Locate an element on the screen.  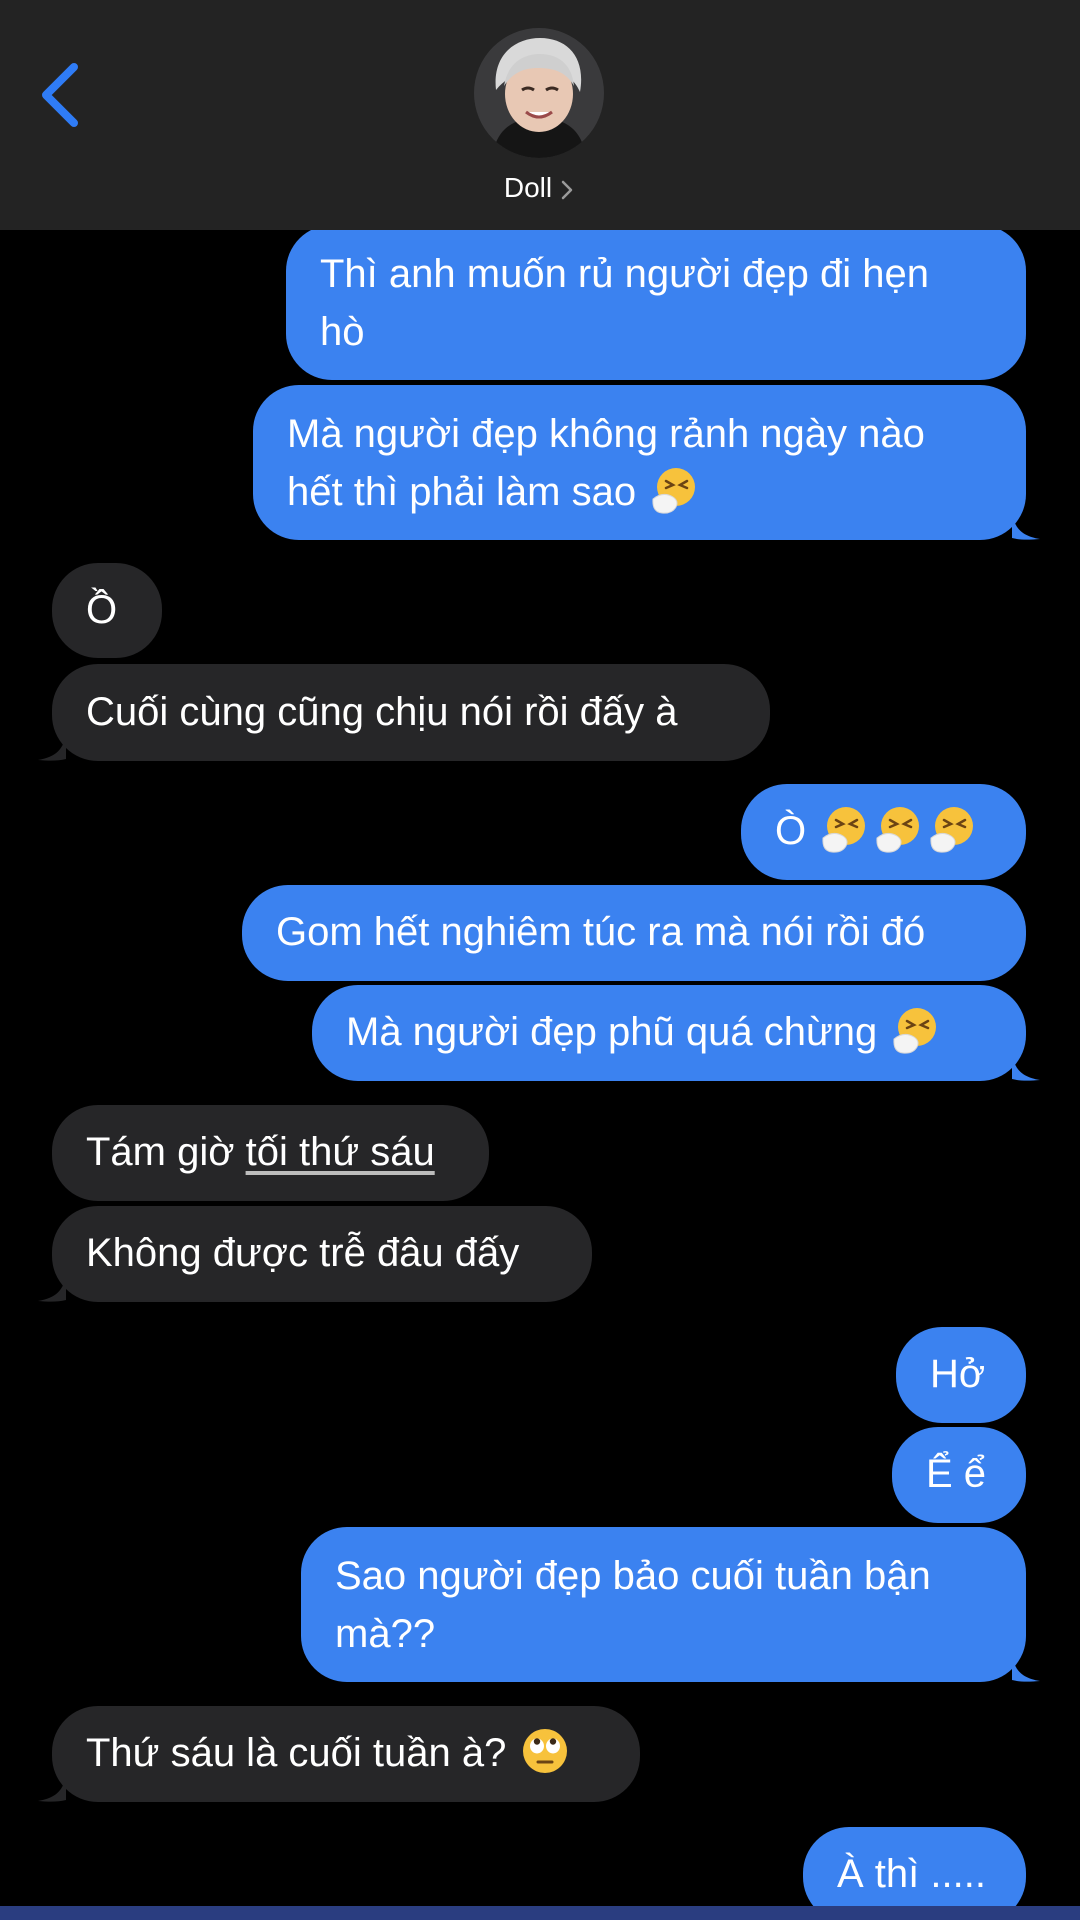
message-bubble-incoming: Ồ is located at coordinates (107, 610).